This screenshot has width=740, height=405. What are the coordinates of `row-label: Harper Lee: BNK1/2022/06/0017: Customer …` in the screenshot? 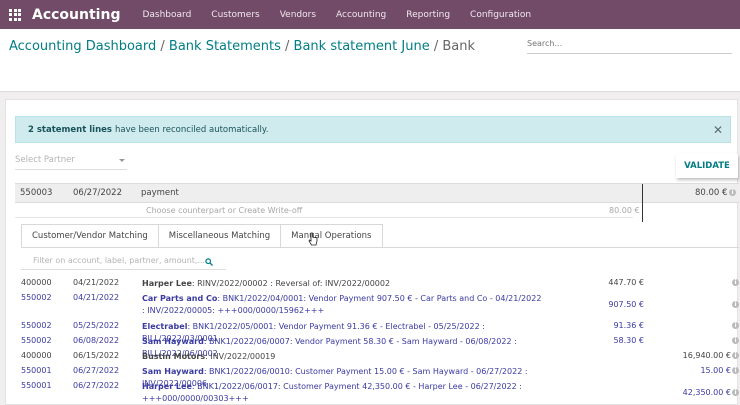 It's located at (342, 393).